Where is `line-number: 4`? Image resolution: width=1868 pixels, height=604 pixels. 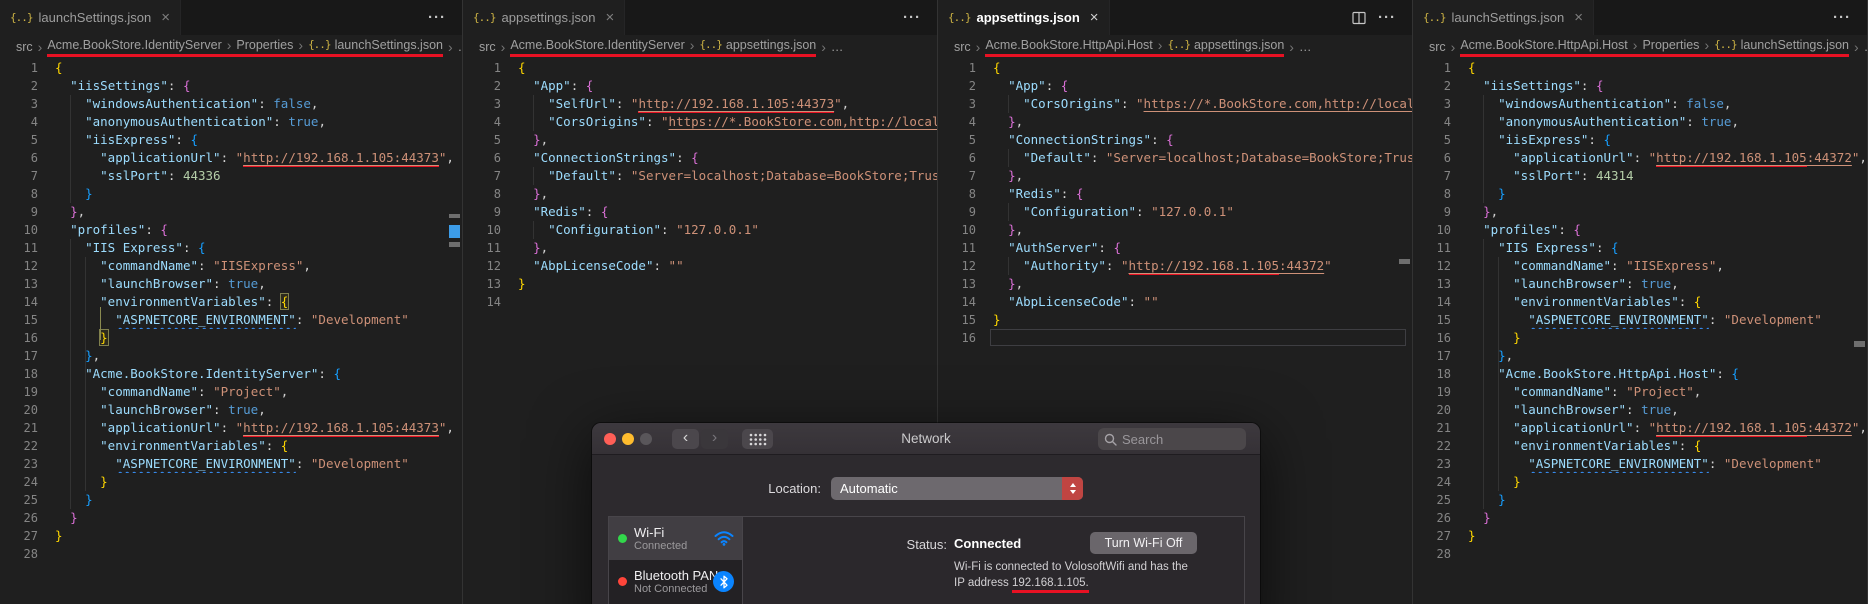 line-number: 4 is located at coordinates (497, 122).